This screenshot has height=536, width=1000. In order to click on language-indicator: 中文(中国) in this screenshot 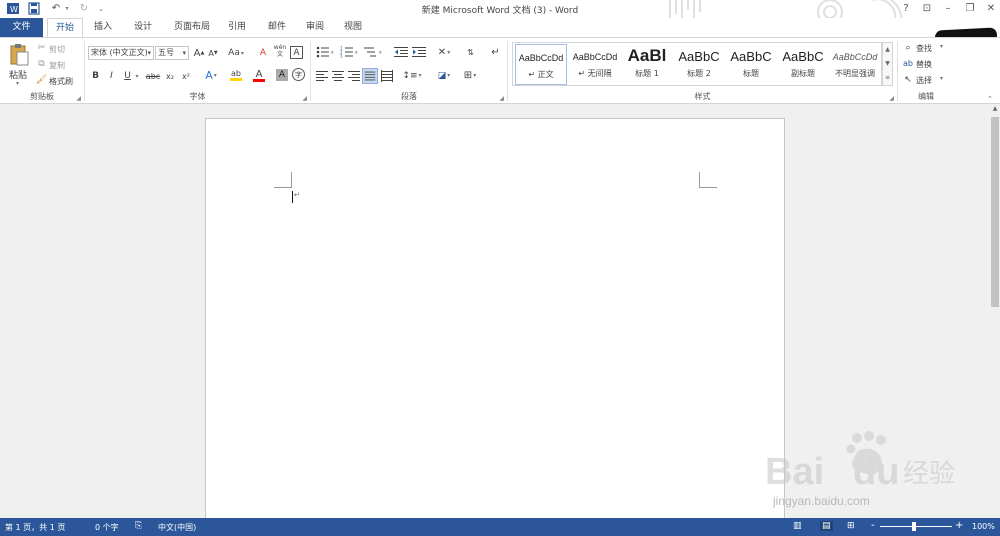, I will do `click(177, 527)`.